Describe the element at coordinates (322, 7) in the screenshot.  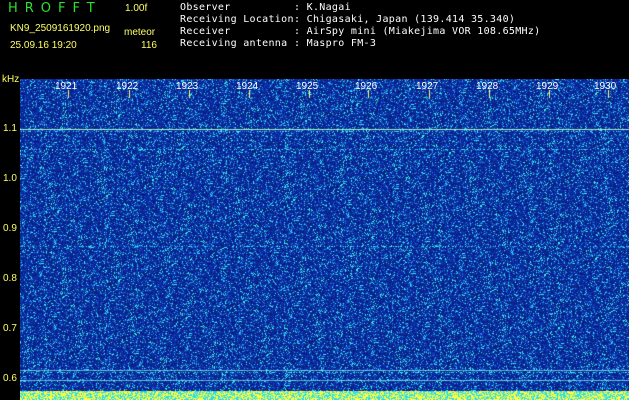
I see `observer-value: : K.Nagai` at that location.